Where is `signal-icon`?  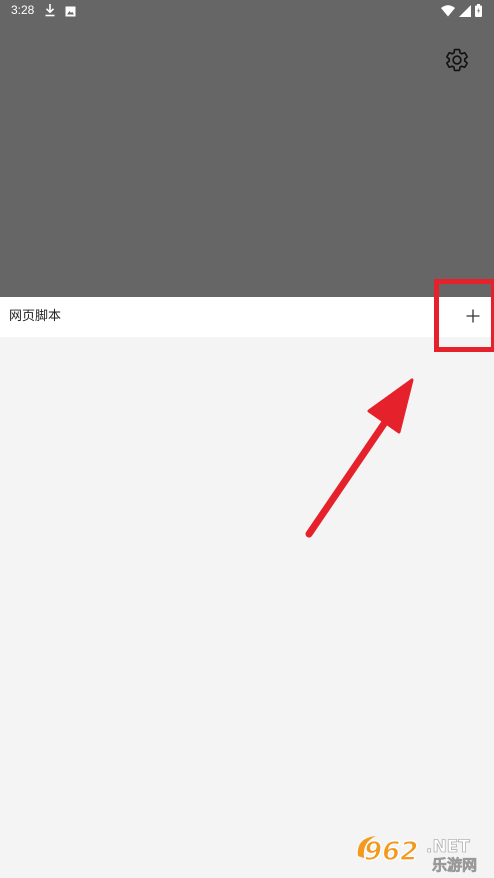
signal-icon is located at coordinates (465, 11).